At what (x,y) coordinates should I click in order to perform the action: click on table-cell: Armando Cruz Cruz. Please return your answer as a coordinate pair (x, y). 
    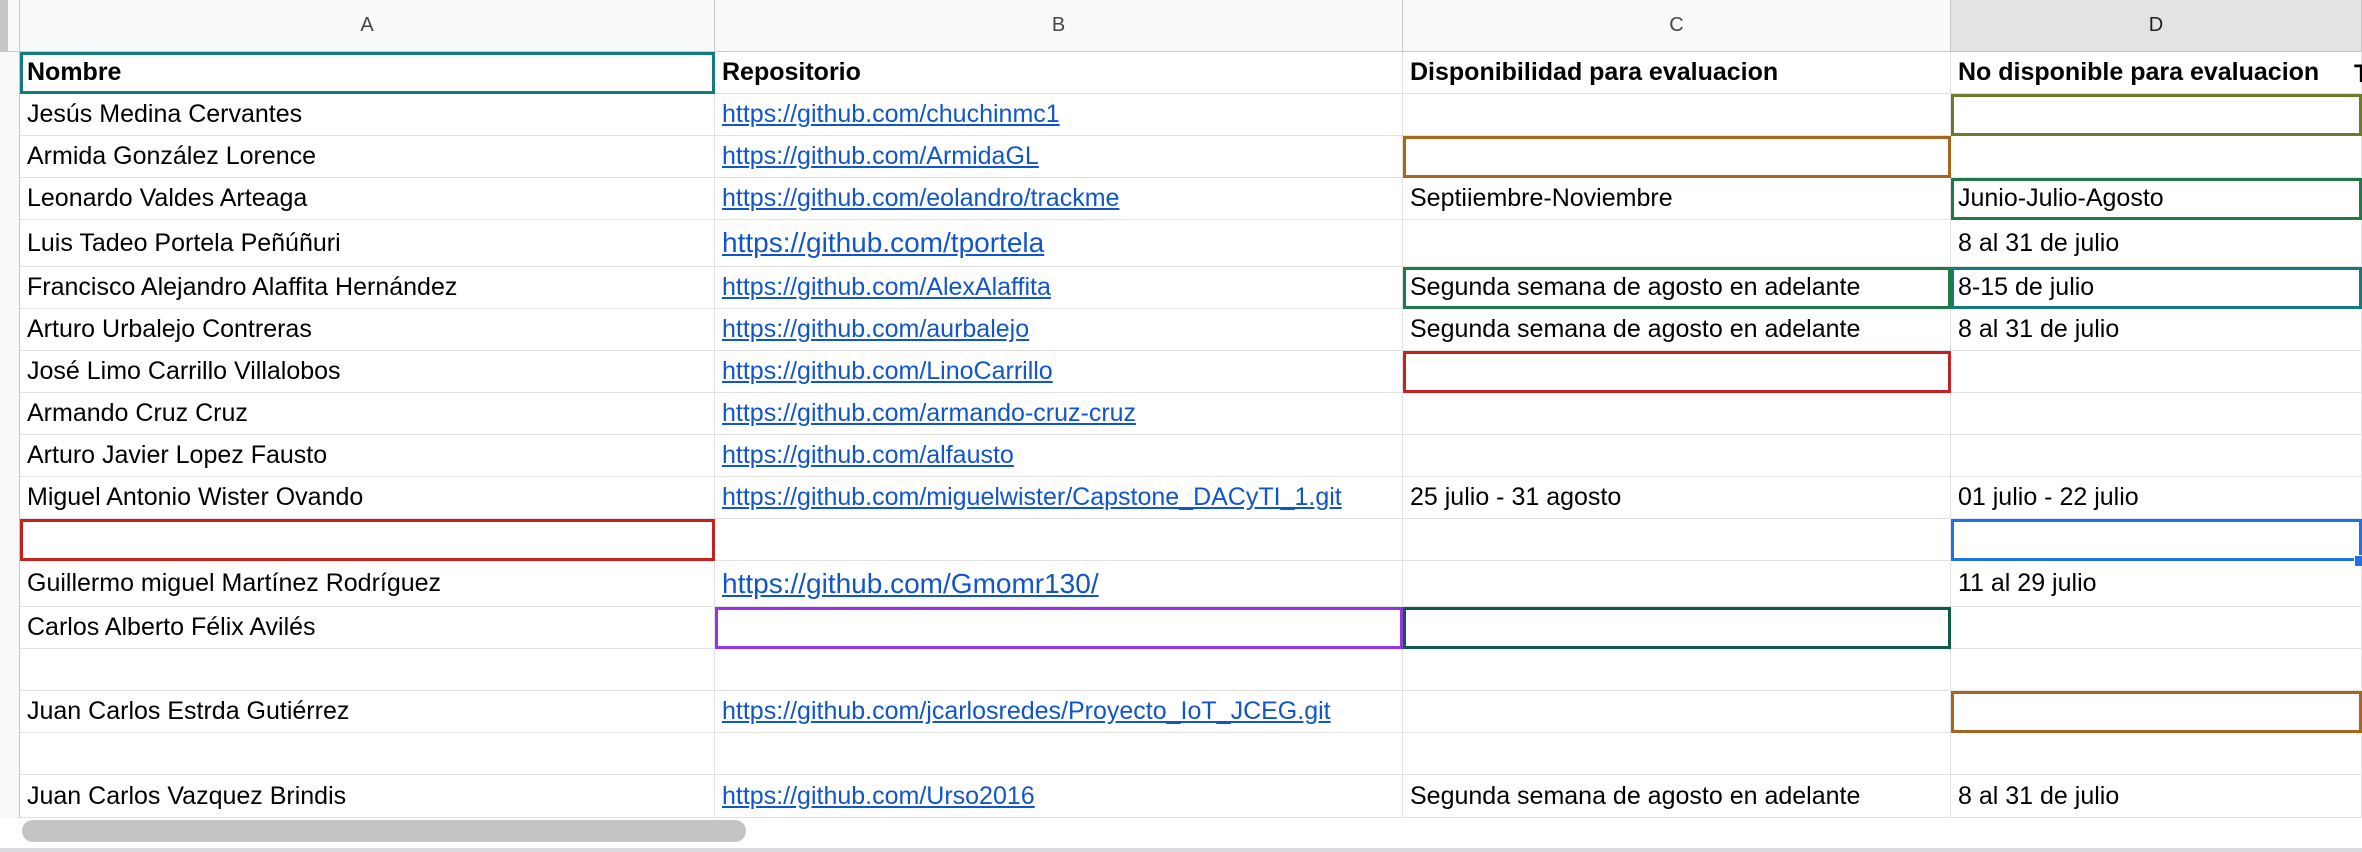
    Looking at the image, I should click on (367, 414).